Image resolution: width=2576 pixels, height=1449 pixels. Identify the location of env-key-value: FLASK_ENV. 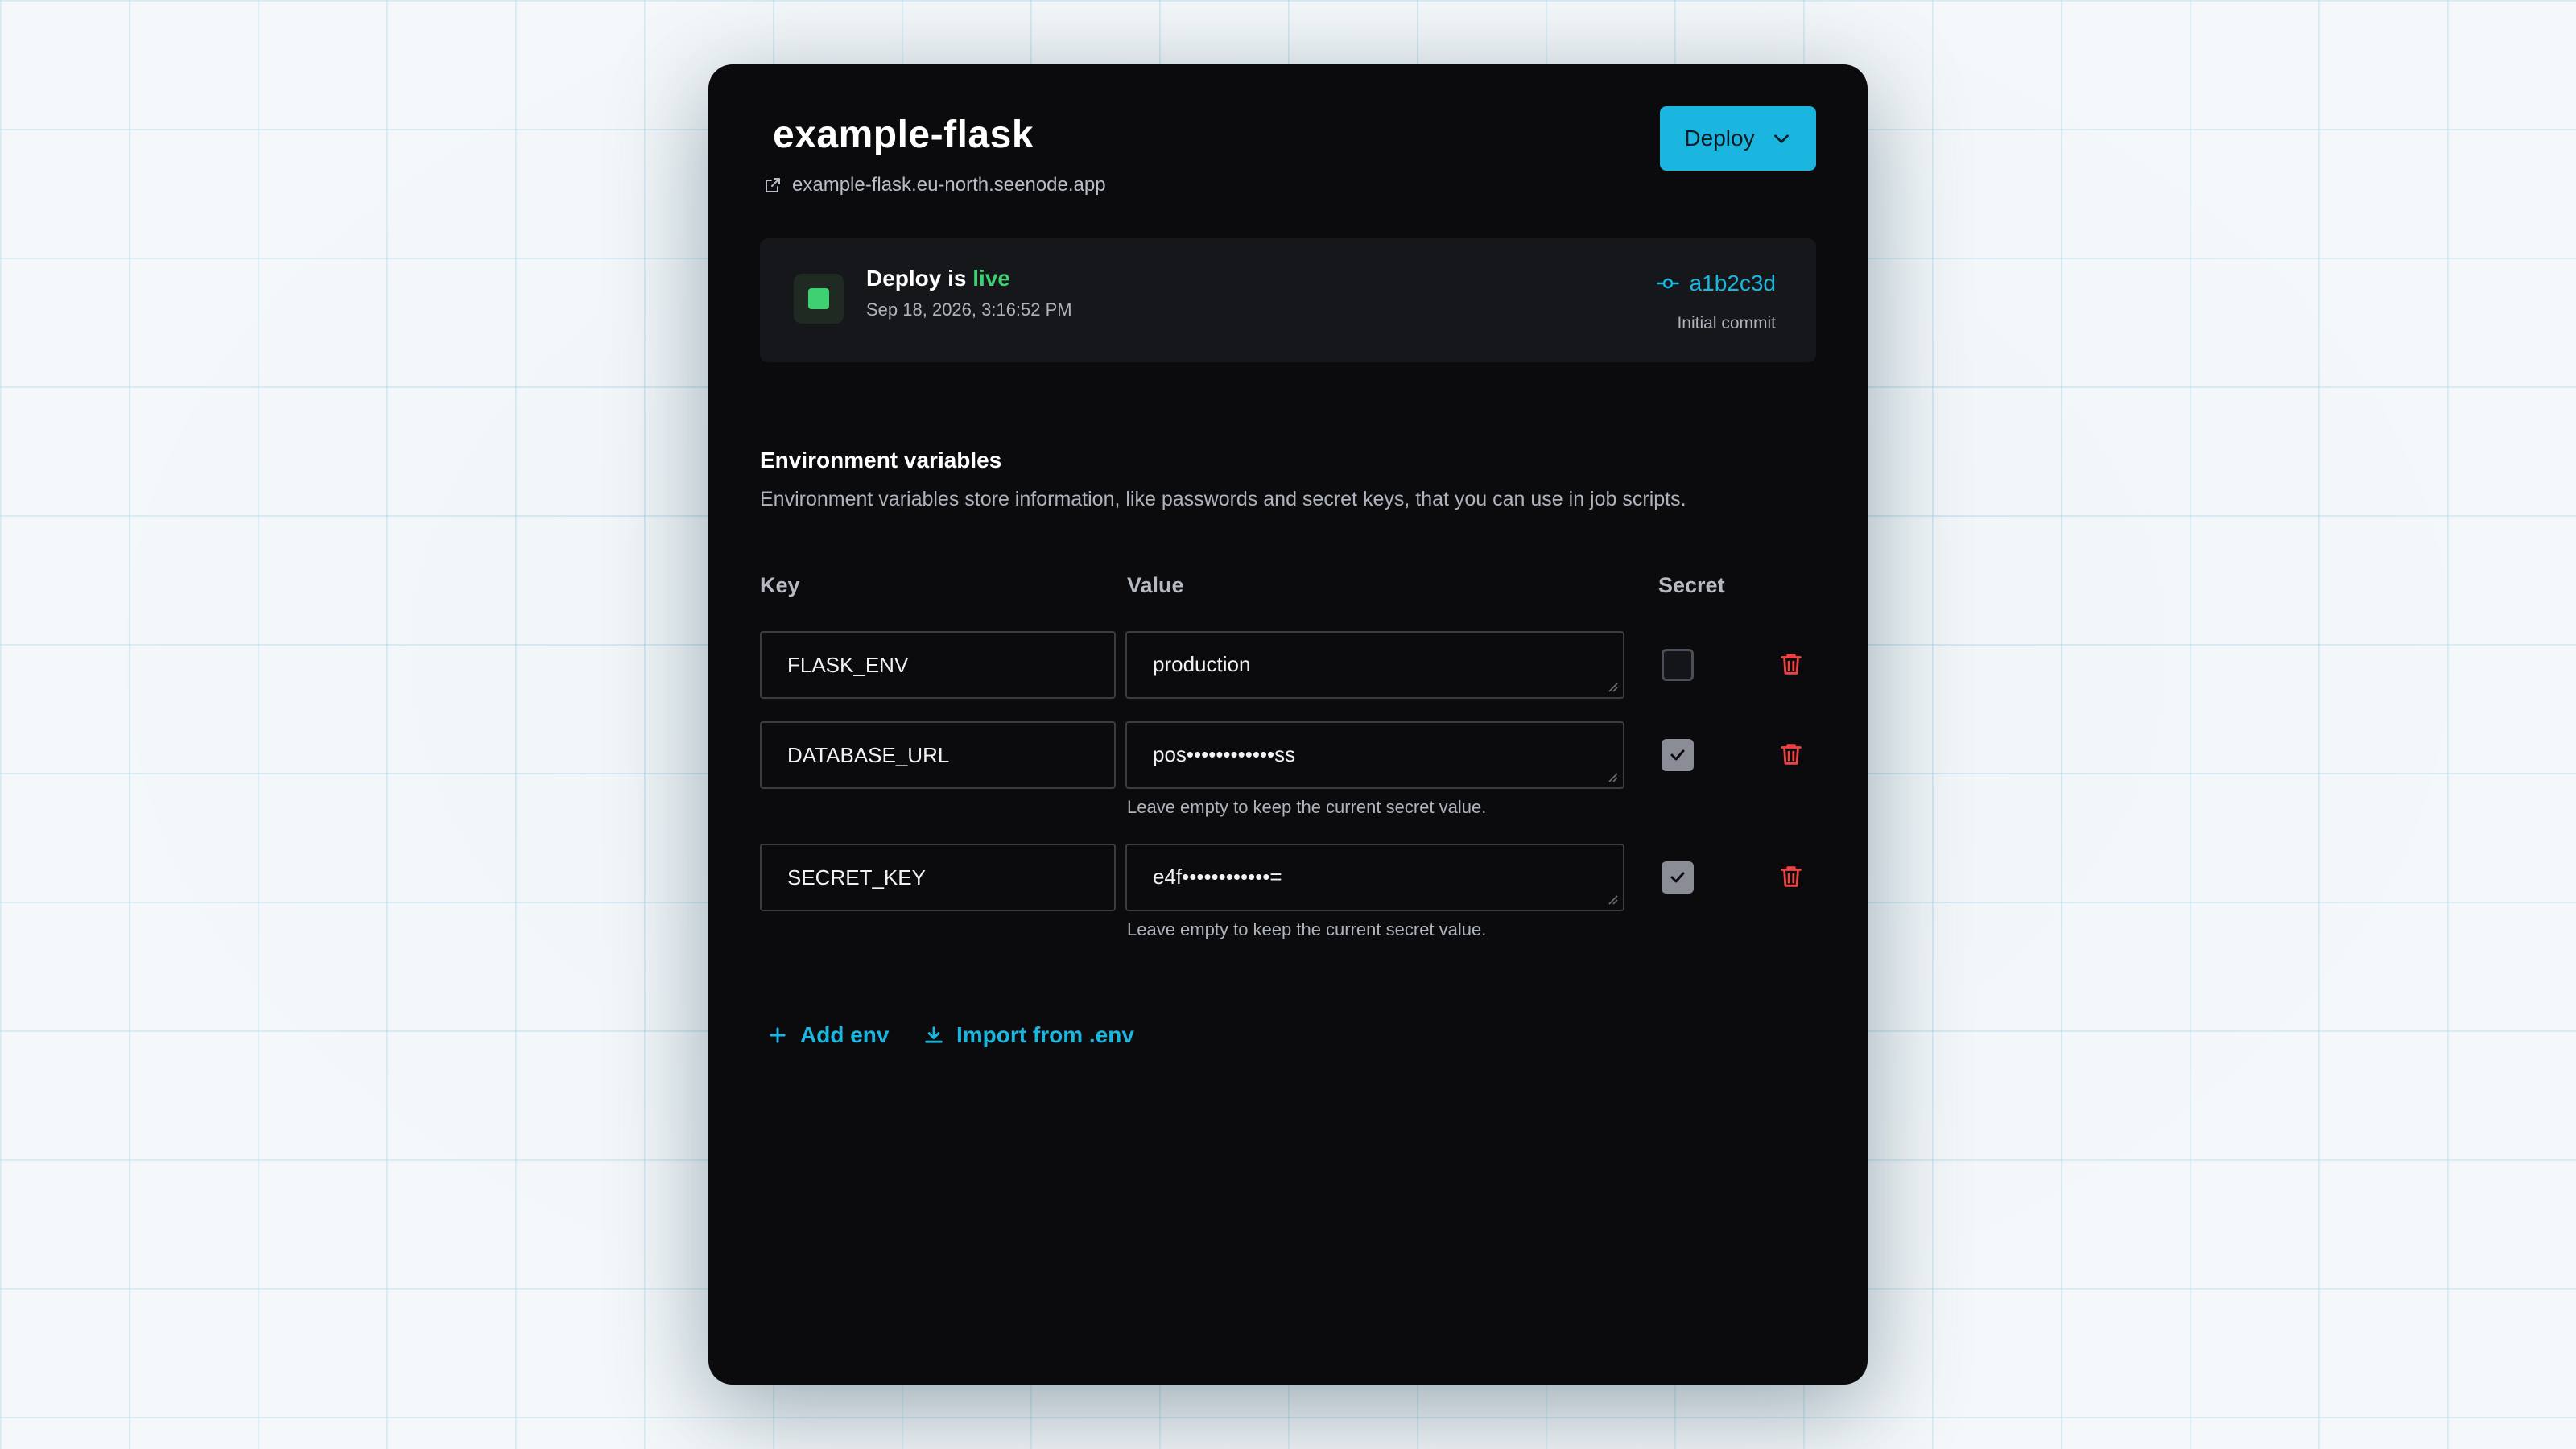
(848, 664).